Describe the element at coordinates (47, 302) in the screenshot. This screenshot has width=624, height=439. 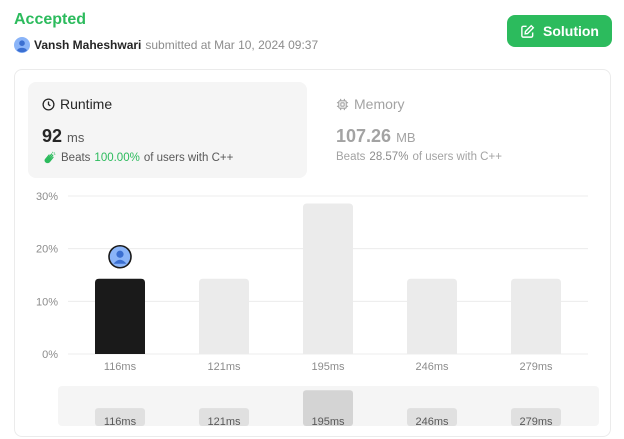
I see `y-tick-label: 10%` at that location.